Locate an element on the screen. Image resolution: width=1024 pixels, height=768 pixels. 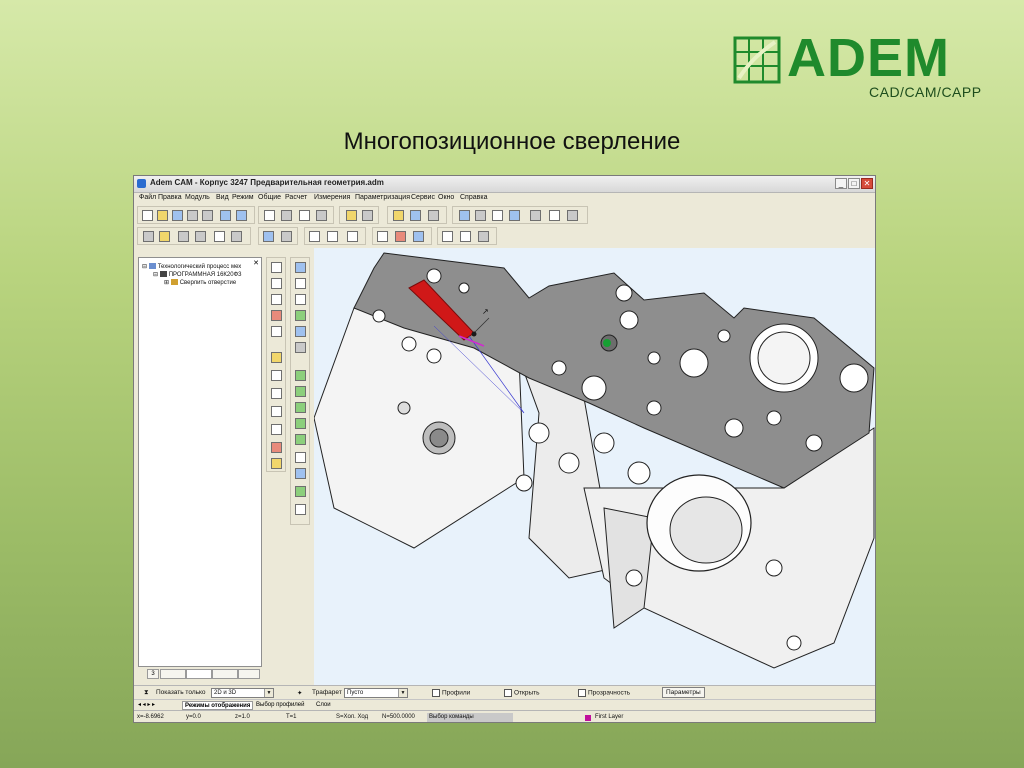
variables-icon is located at coordinates (304, 215).